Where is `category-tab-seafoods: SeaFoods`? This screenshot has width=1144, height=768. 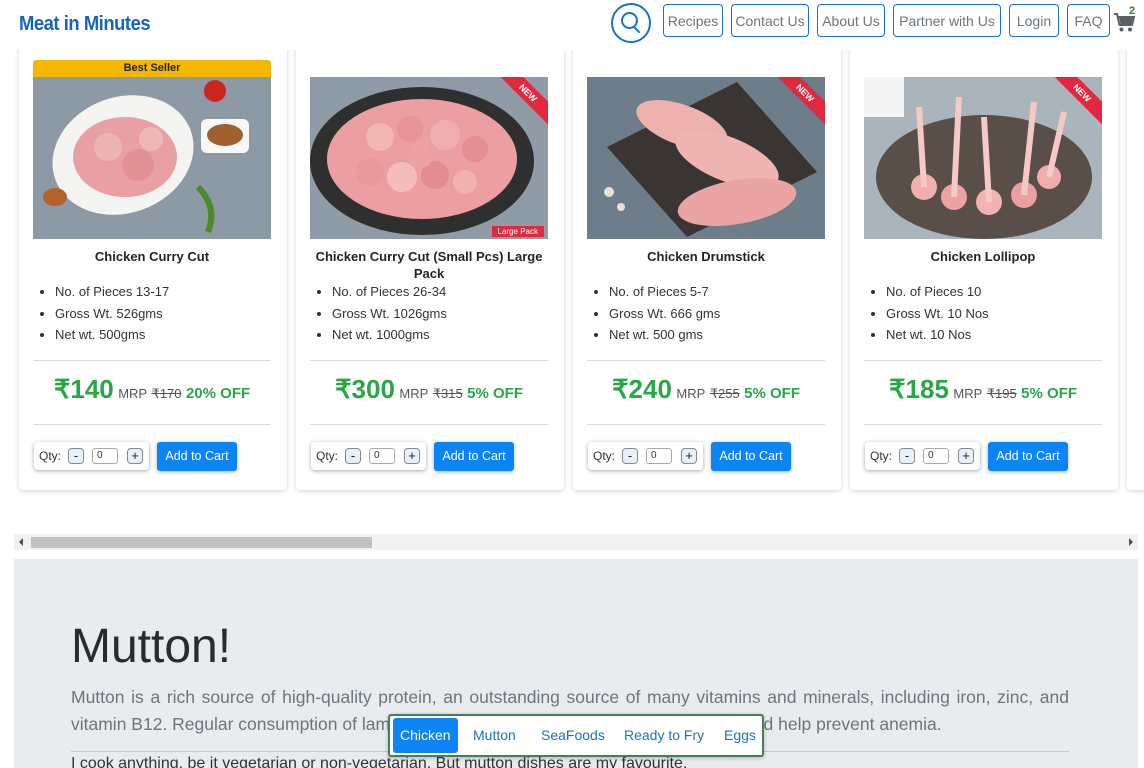 category-tab-seafoods: SeaFoods is located at coordinates (573, 735).